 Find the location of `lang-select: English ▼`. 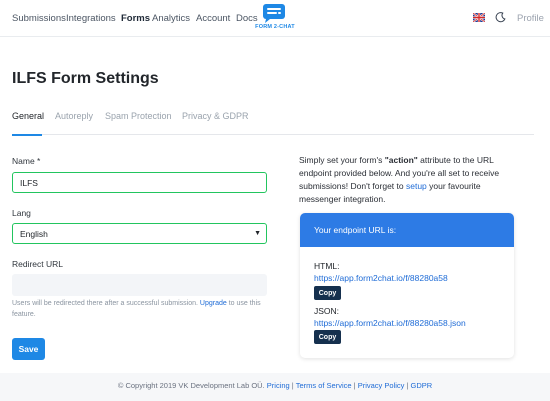

lang-select: English ▼ is located at coordinates (139, 233).